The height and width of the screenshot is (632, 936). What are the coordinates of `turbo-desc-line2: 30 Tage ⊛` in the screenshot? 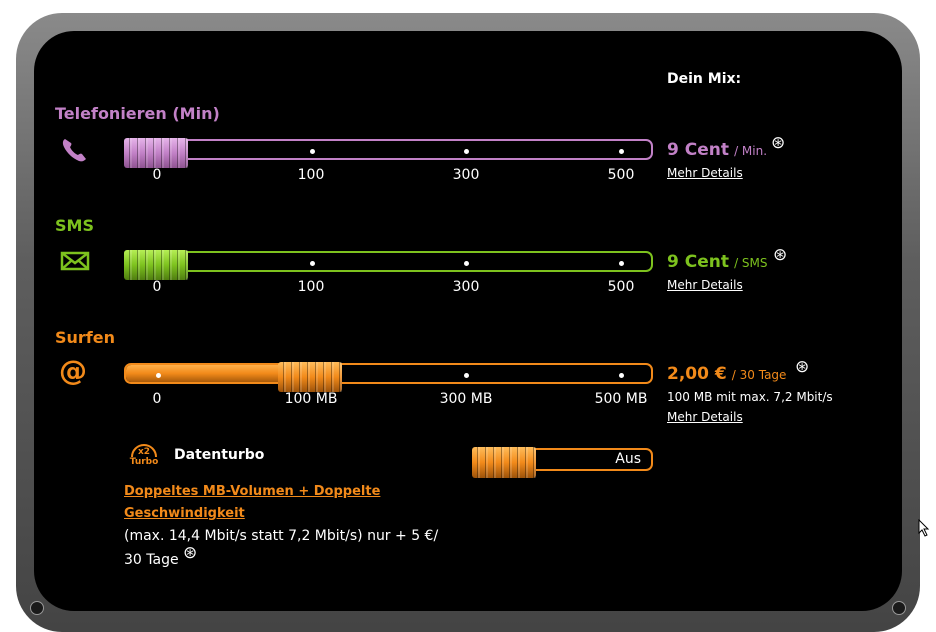 It's located at (281, 557).